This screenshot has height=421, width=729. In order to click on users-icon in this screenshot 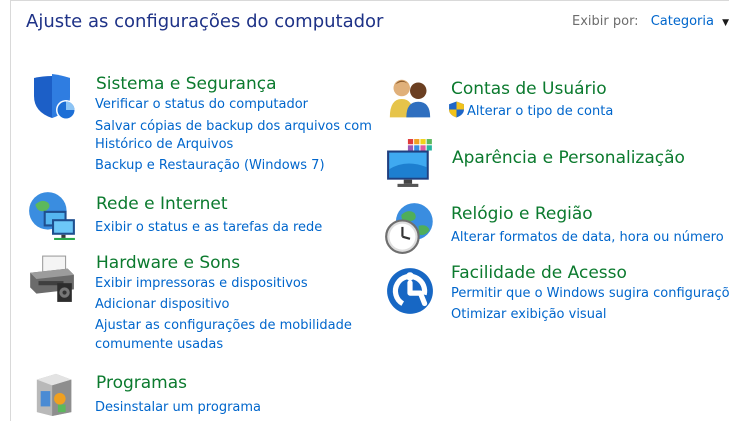, I will do `click(410, 99)`.